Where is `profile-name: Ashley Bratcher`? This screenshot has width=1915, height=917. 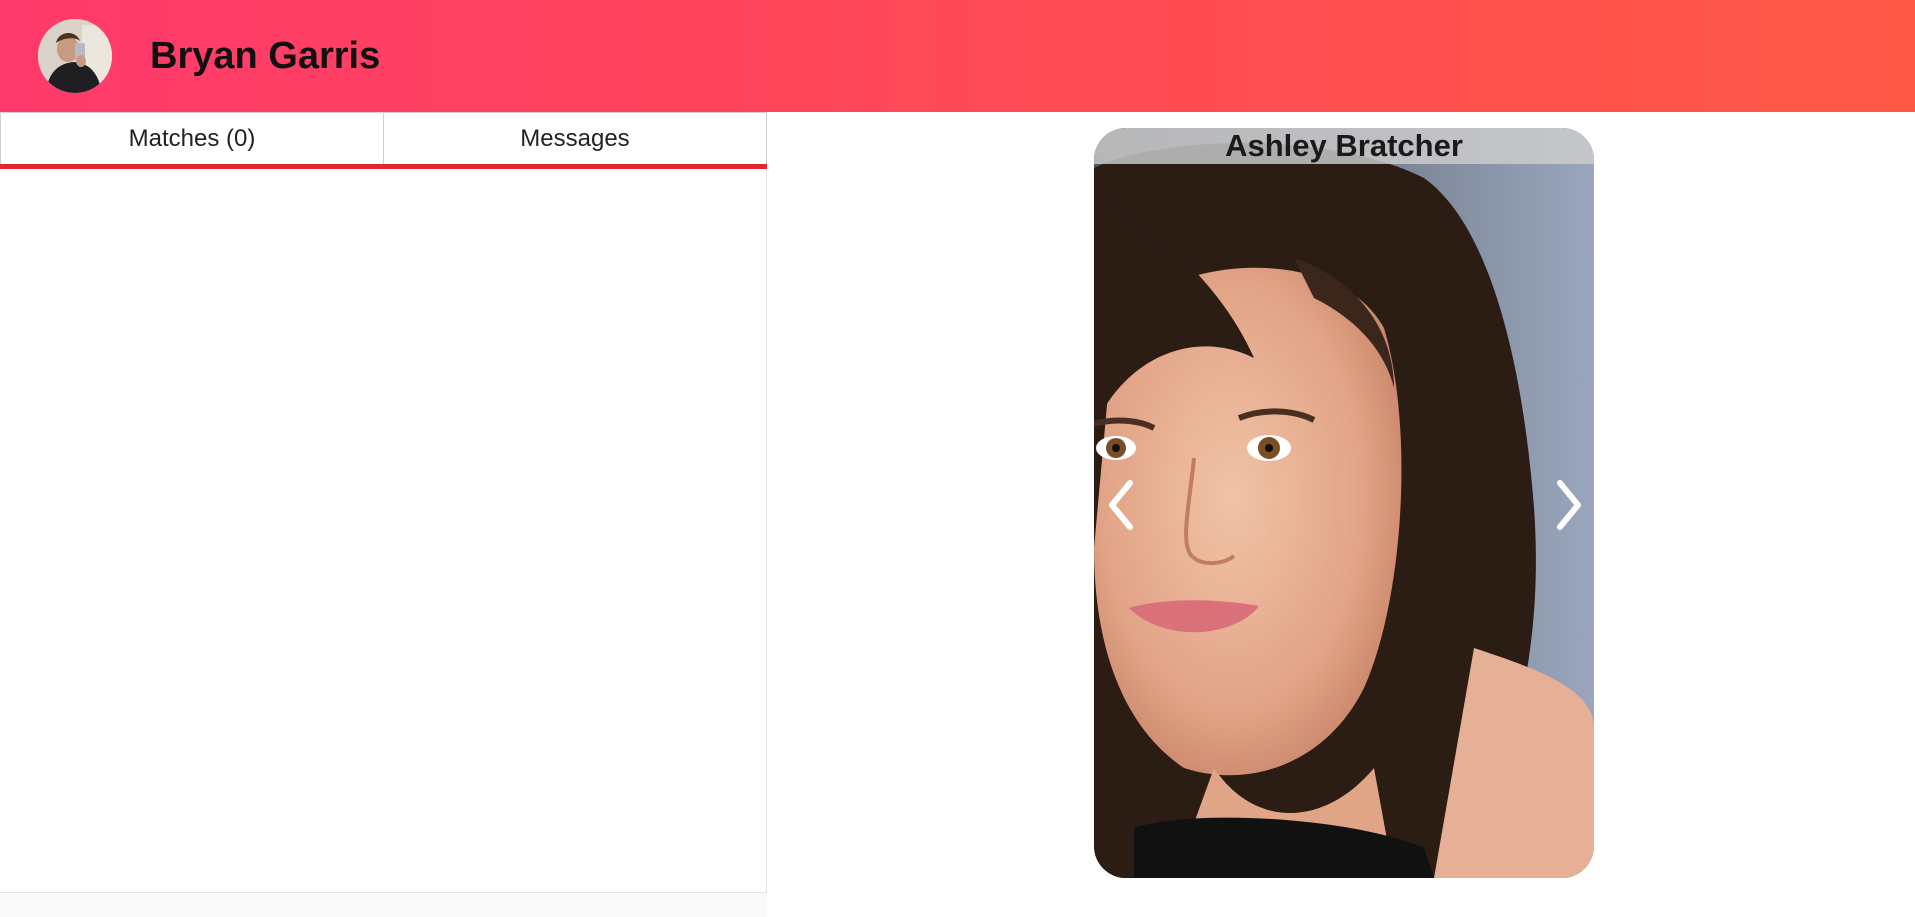
profile-name: Ashley Bratcher is located at coordinates (1344, 146).